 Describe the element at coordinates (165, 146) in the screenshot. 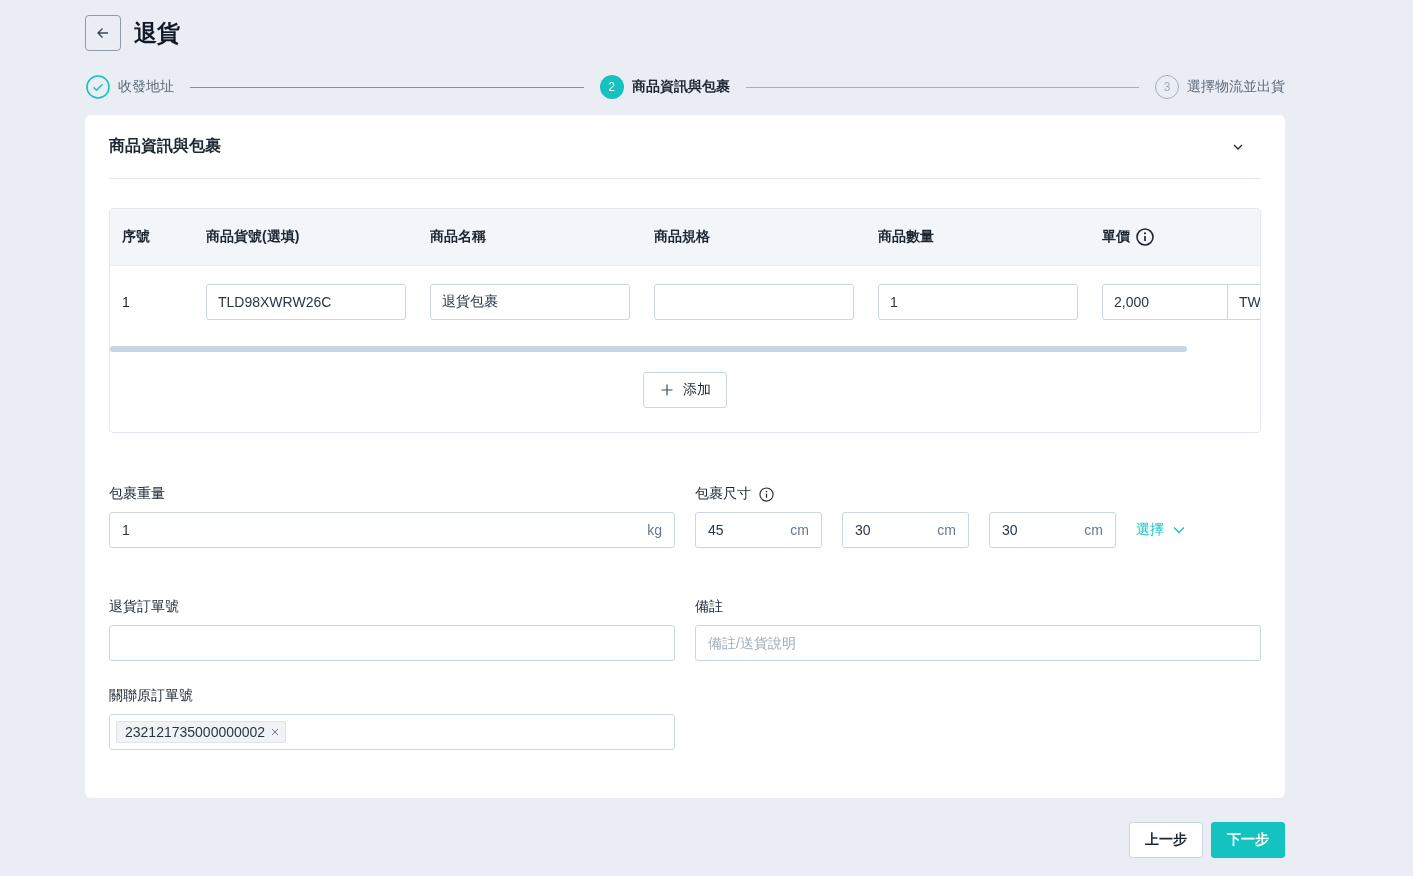

I see `section-title: 商品資訊與包裹` at that location.